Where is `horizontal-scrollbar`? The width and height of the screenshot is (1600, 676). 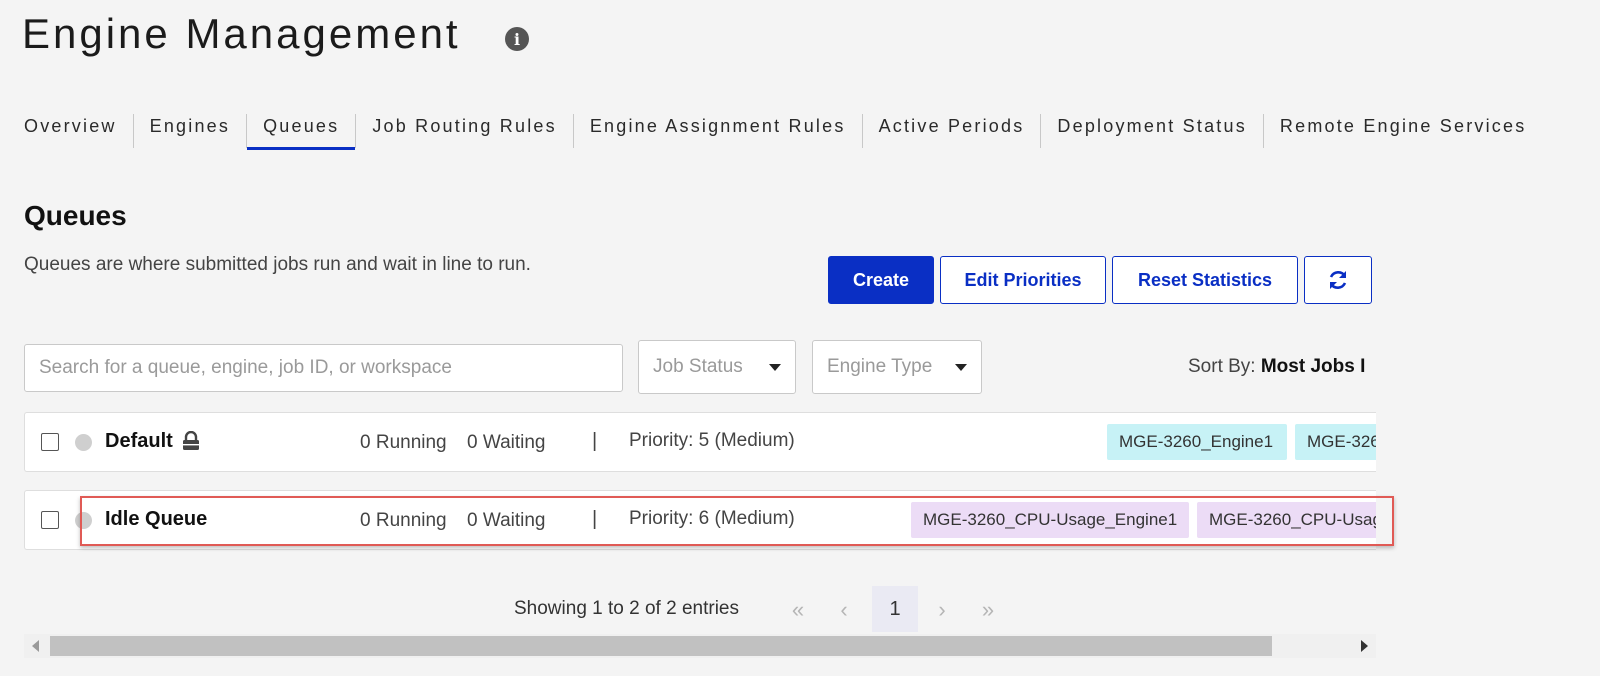 horizontal-scrollbar is located at coordinates (700, 646).